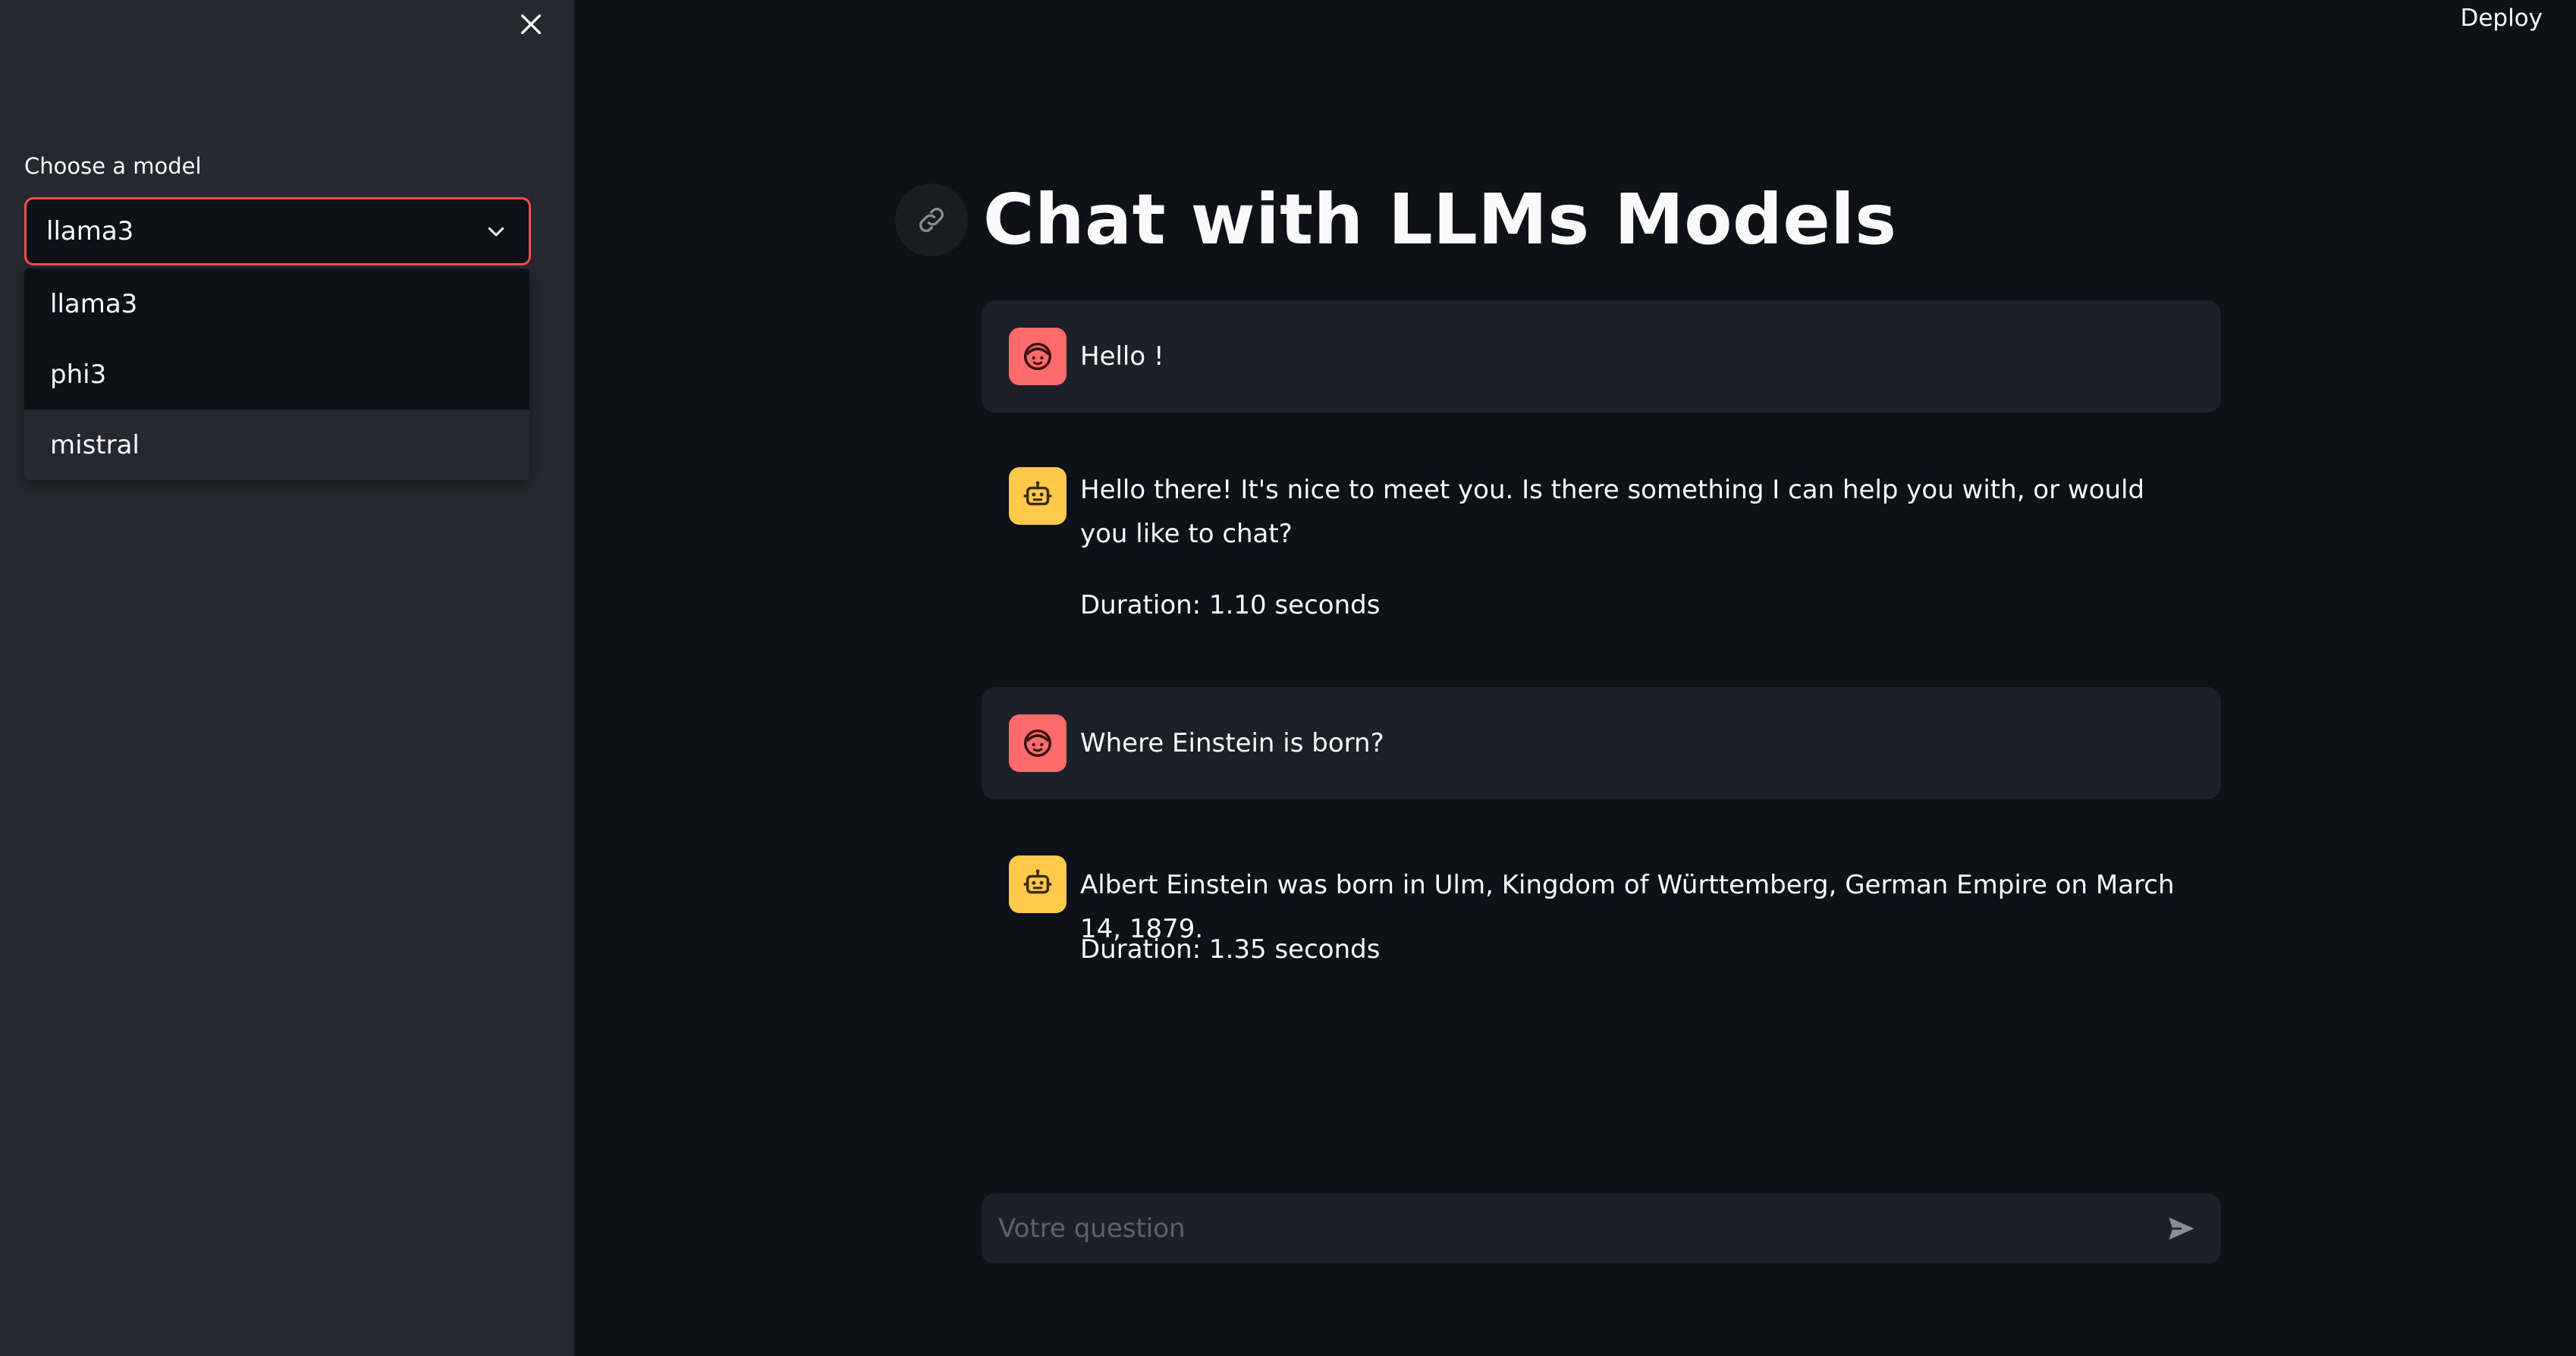 Image resolution: width=2576 pixels, height=1356 pixels. I want to click on send-icon, so click(2181, 1228).